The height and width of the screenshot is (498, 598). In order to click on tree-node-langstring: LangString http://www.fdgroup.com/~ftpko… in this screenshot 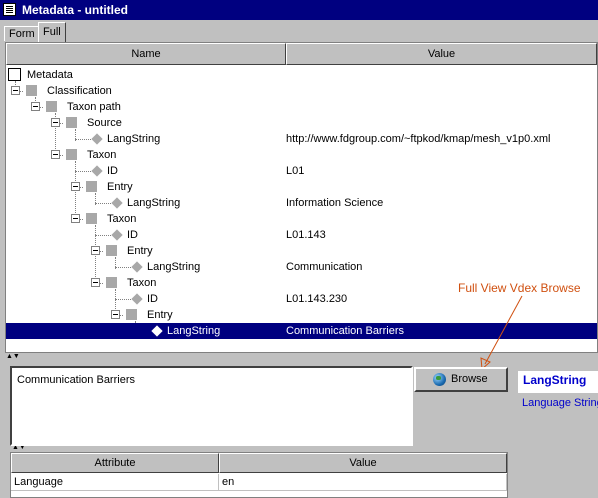, I will do `click(301, 139)`.